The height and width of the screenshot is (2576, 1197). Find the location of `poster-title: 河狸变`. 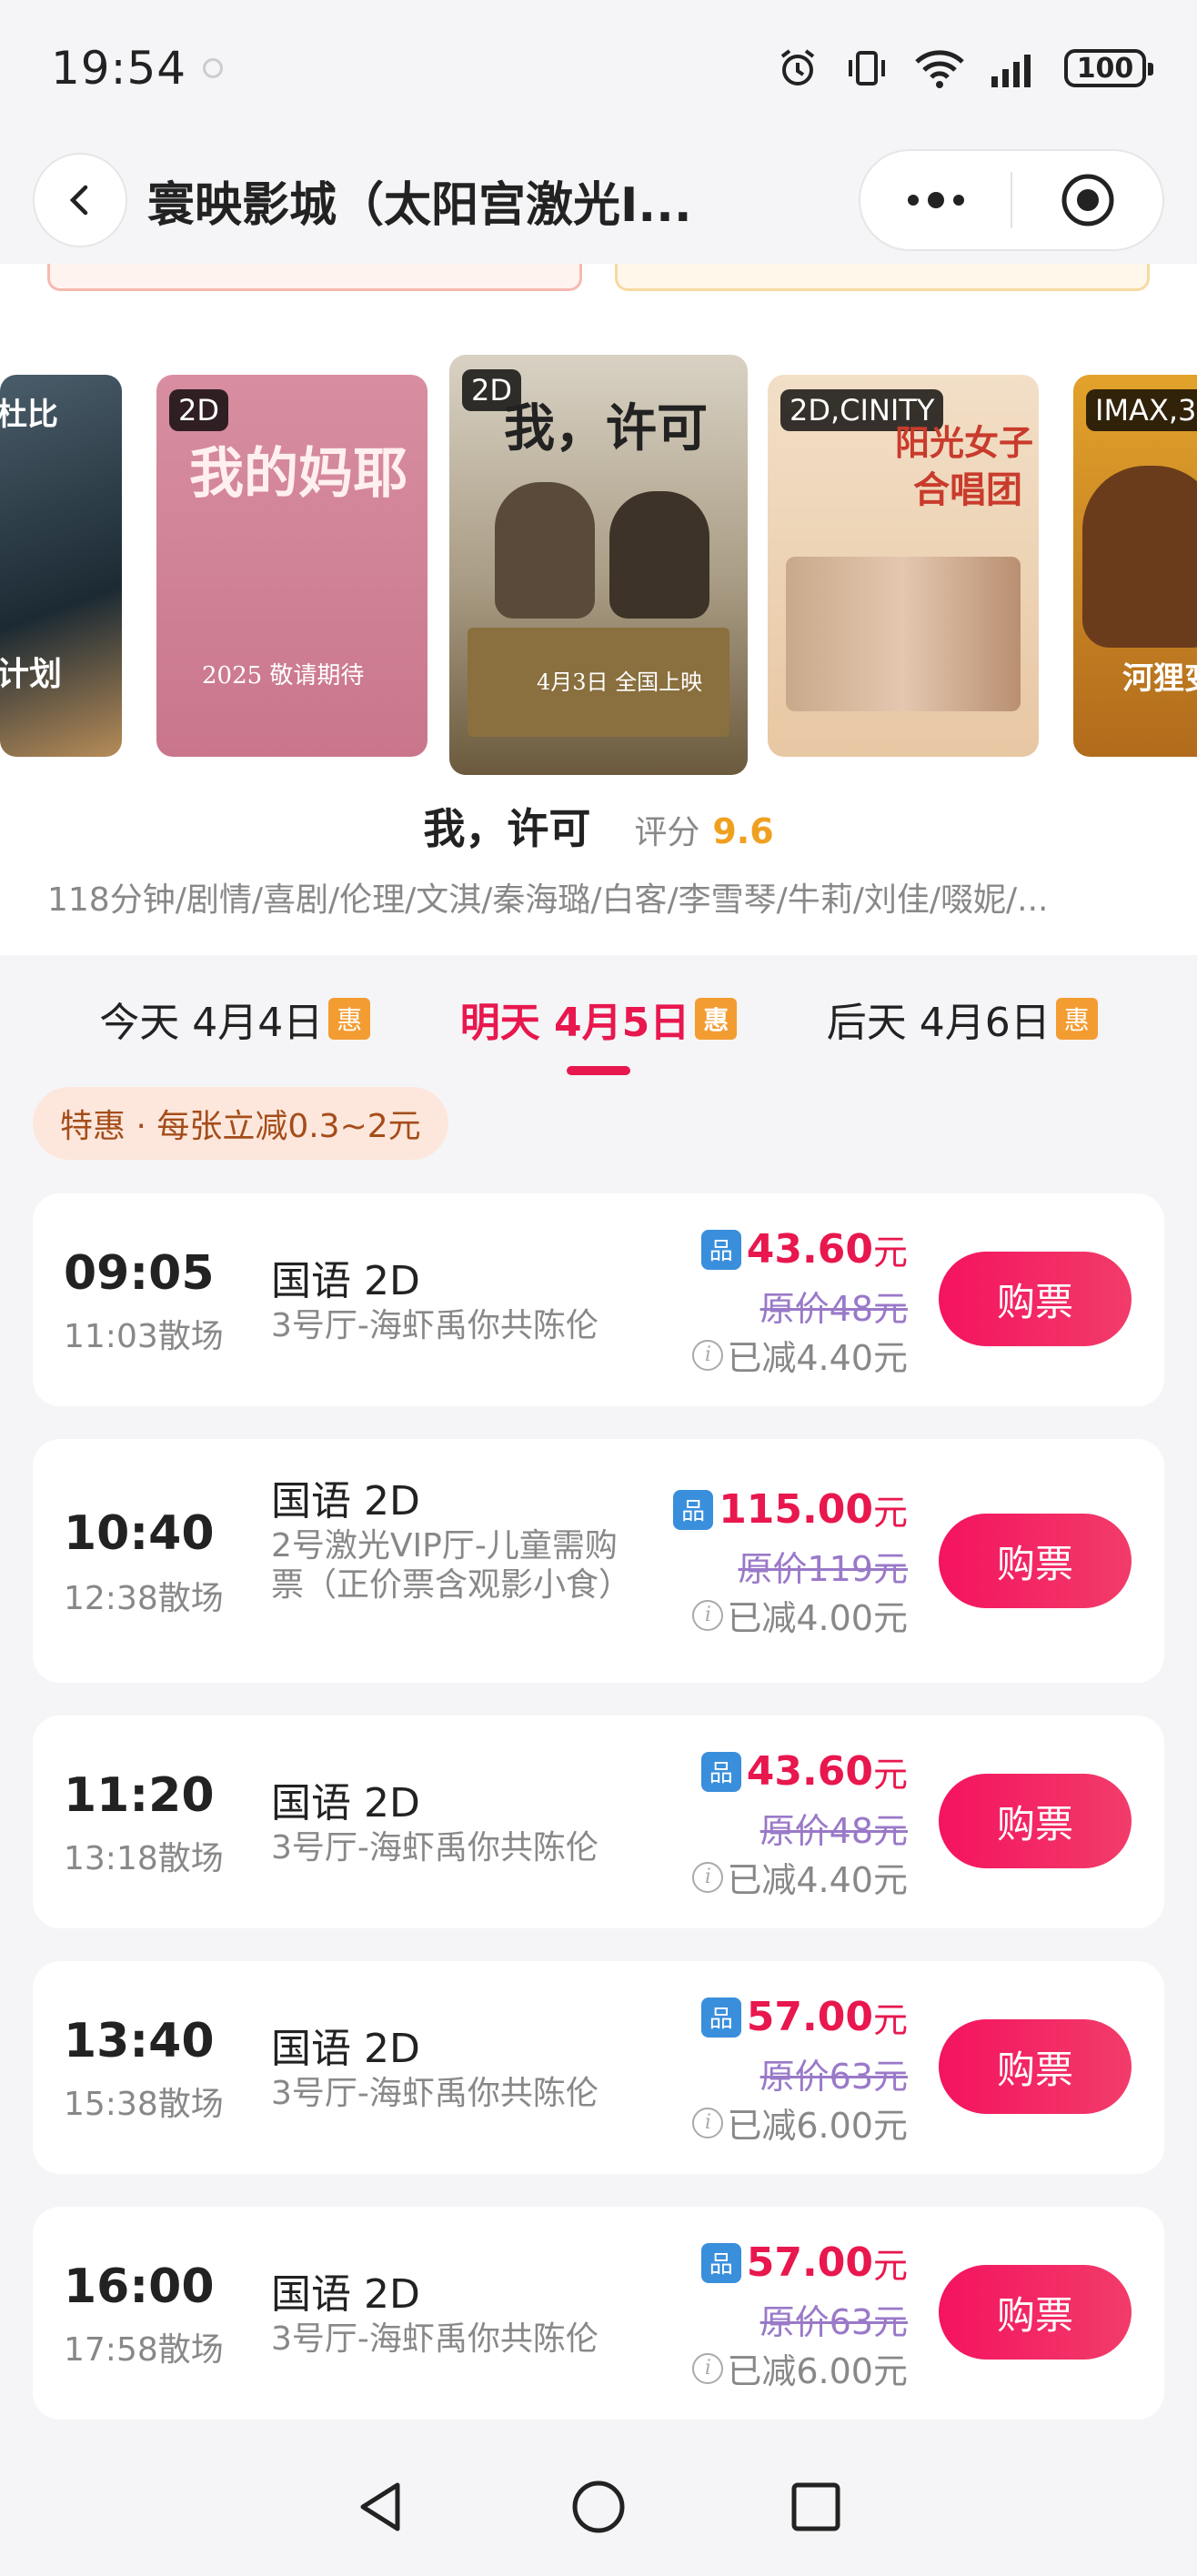

poster-title: 河狸变 is located at coordinates (1159, 678).